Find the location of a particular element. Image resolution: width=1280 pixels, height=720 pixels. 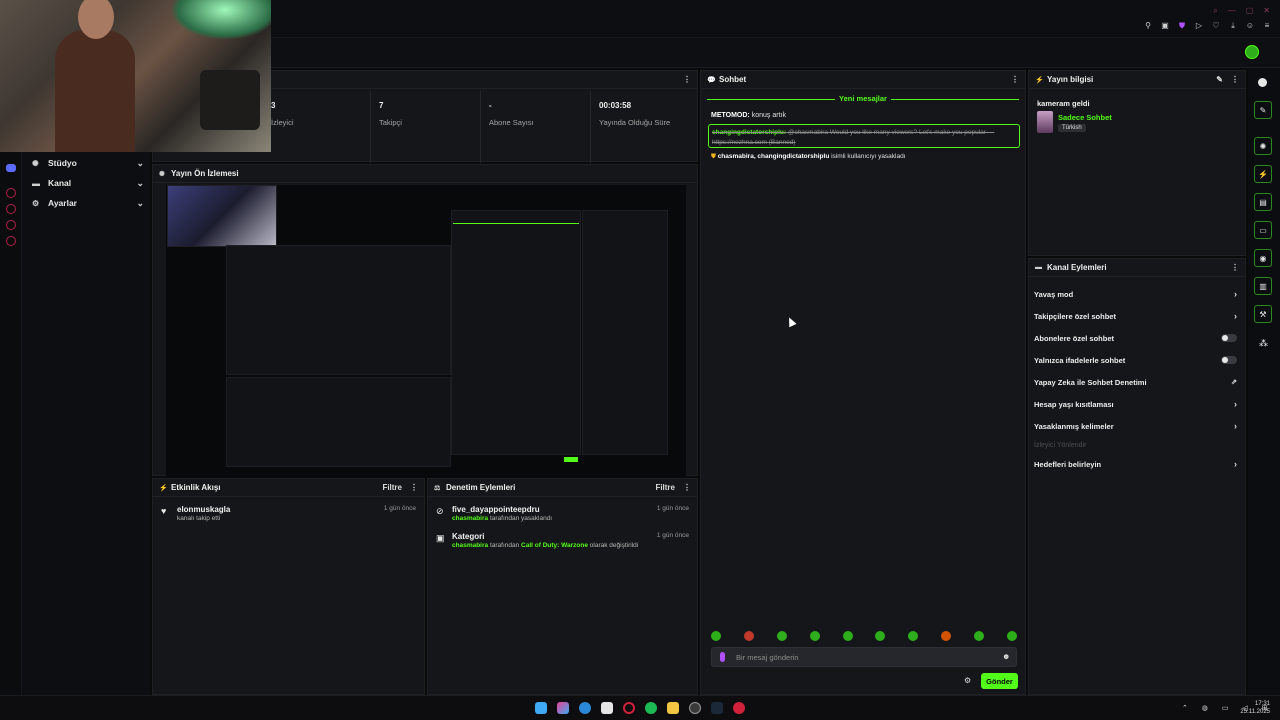

steam-icon is located at coordinates (717, 708).